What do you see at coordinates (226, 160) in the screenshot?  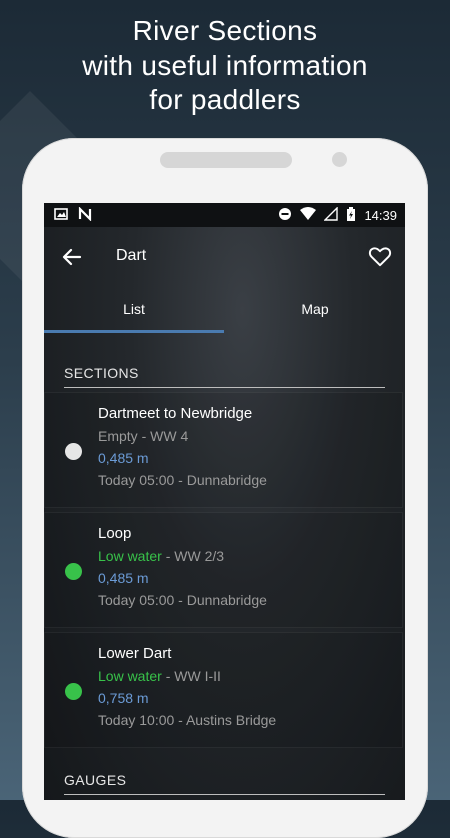 I see `phone-speaker` at bounding box center [226, 160].